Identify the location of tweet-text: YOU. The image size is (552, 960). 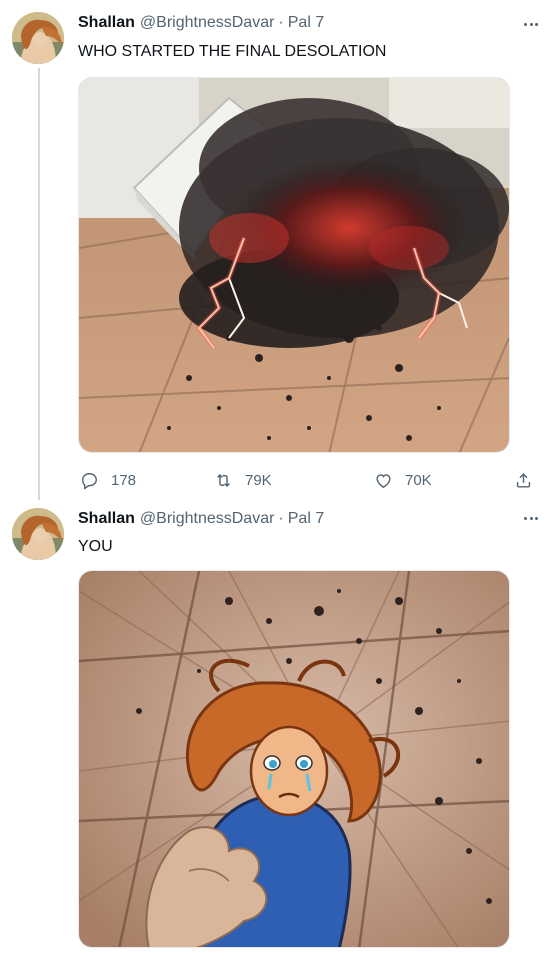
(95, 546).